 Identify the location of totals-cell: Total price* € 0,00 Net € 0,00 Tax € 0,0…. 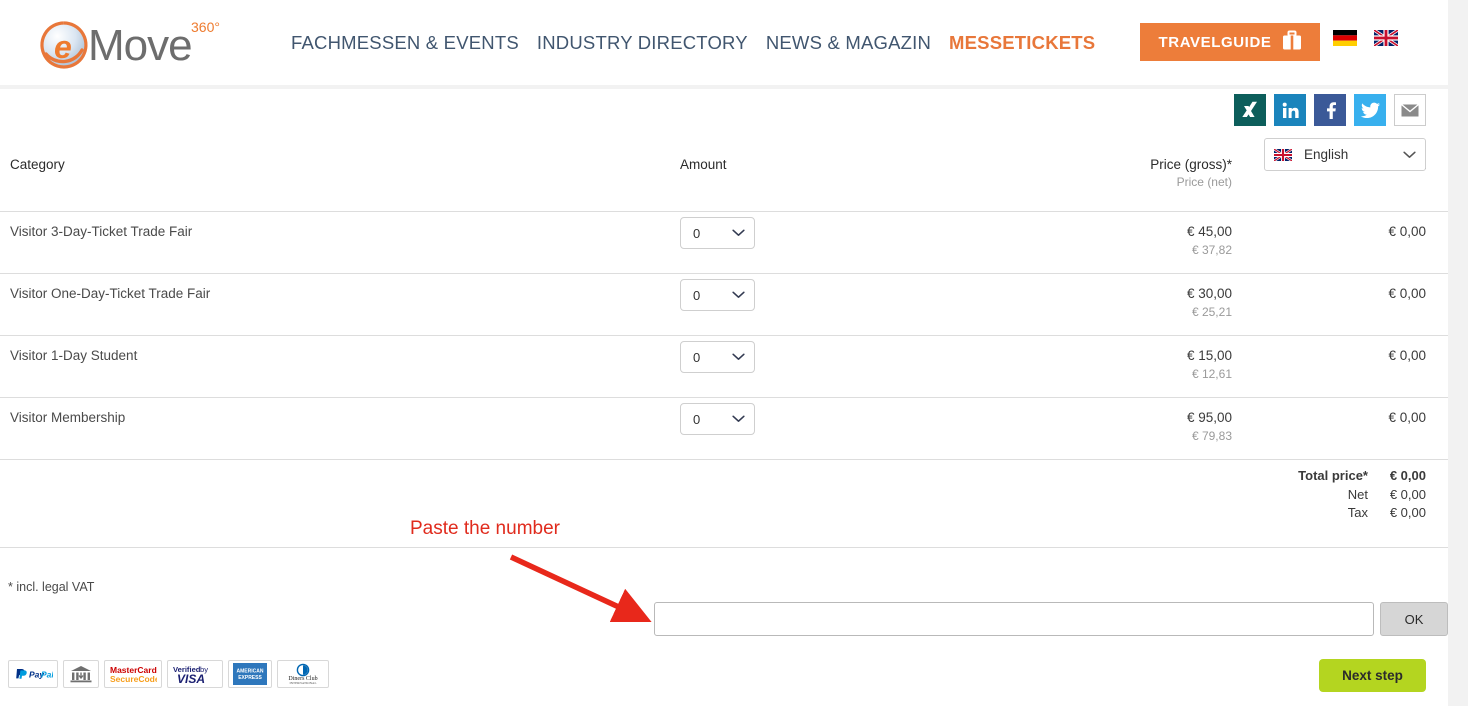
(724, 503).